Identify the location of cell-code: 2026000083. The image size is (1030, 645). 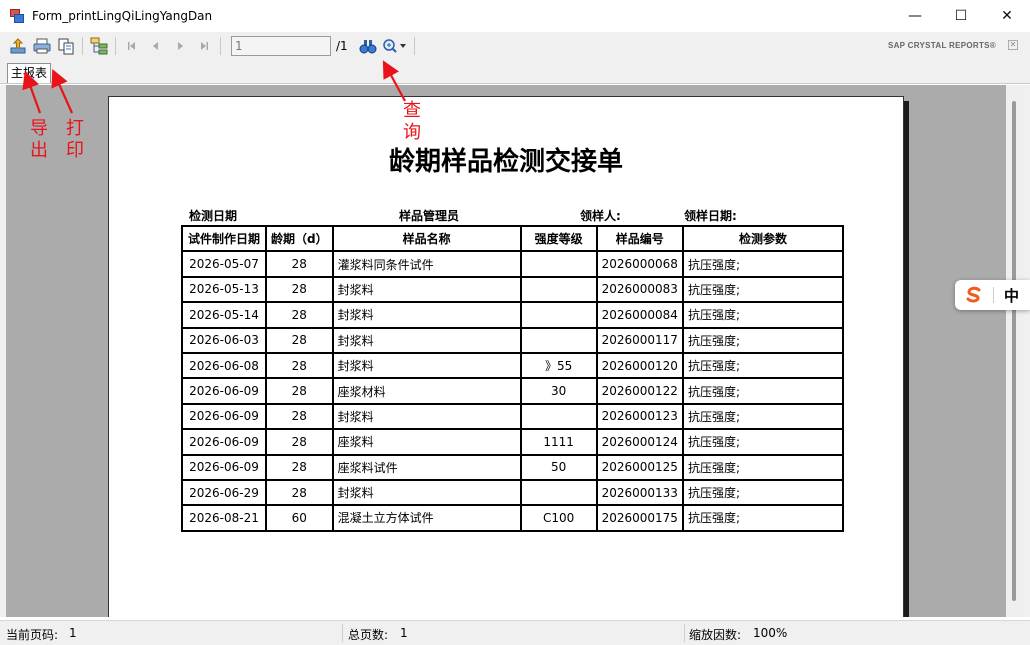
(639, 289).